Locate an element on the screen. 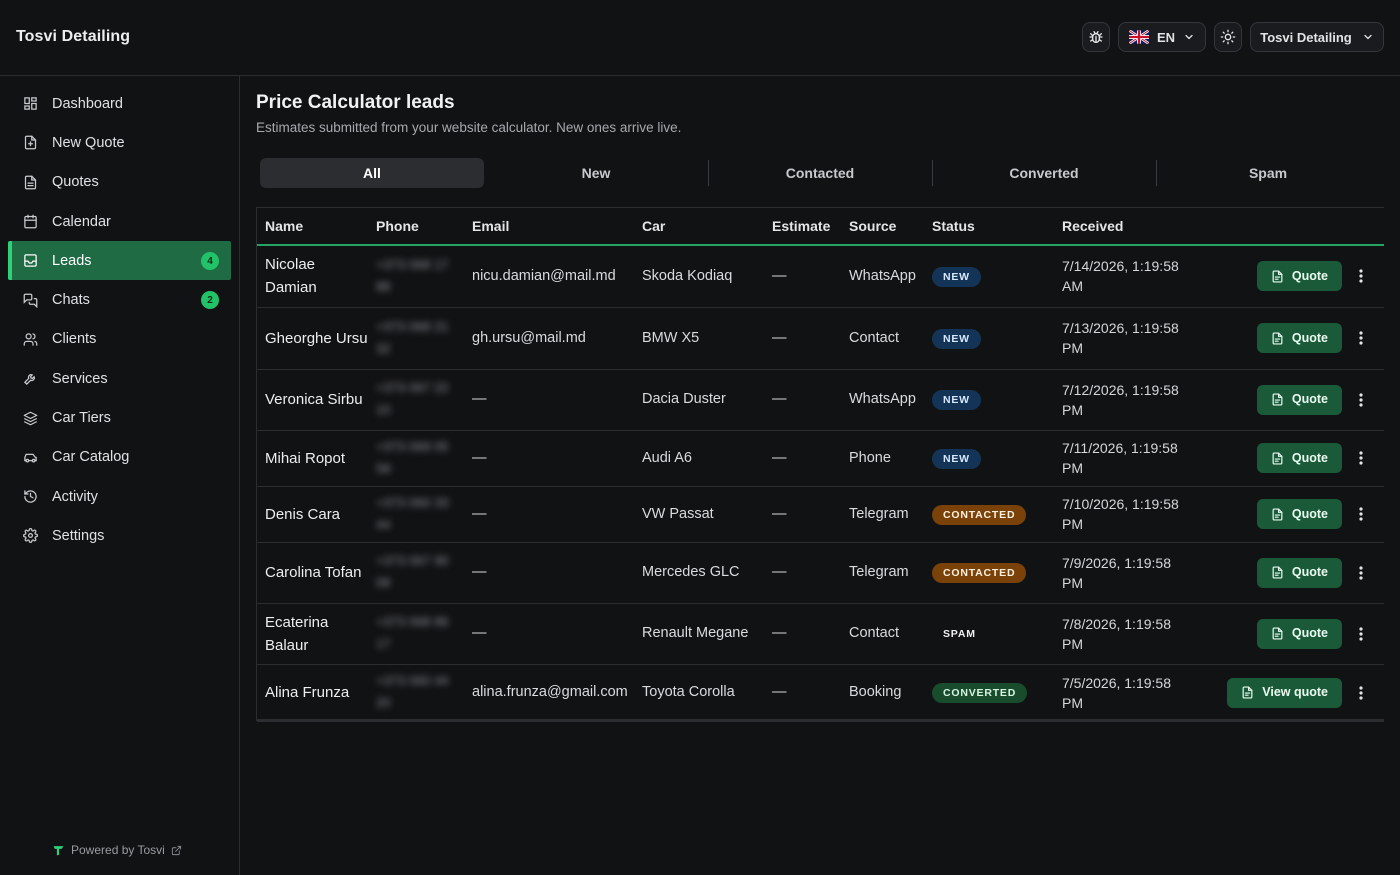 The image size is (1400, 875). lead-status: CONTACTED is located at coordinates (989, 572).